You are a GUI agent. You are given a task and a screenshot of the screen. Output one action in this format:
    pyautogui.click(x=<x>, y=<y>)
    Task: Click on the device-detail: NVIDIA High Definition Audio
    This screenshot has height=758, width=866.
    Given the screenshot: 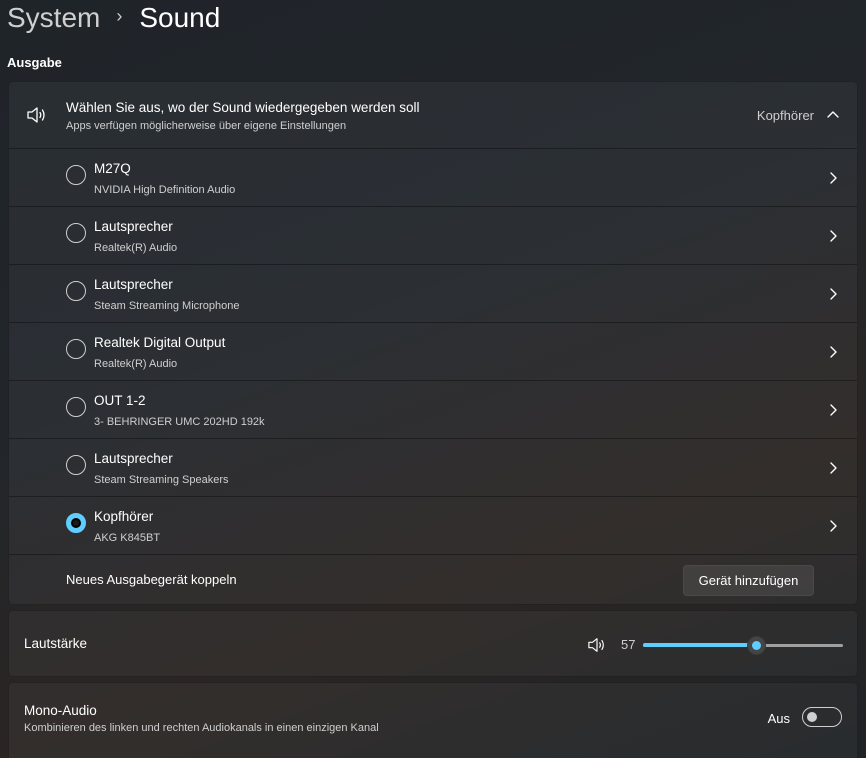 What is the action you would take?
    pyautogui.click(x=165, y=190)
    